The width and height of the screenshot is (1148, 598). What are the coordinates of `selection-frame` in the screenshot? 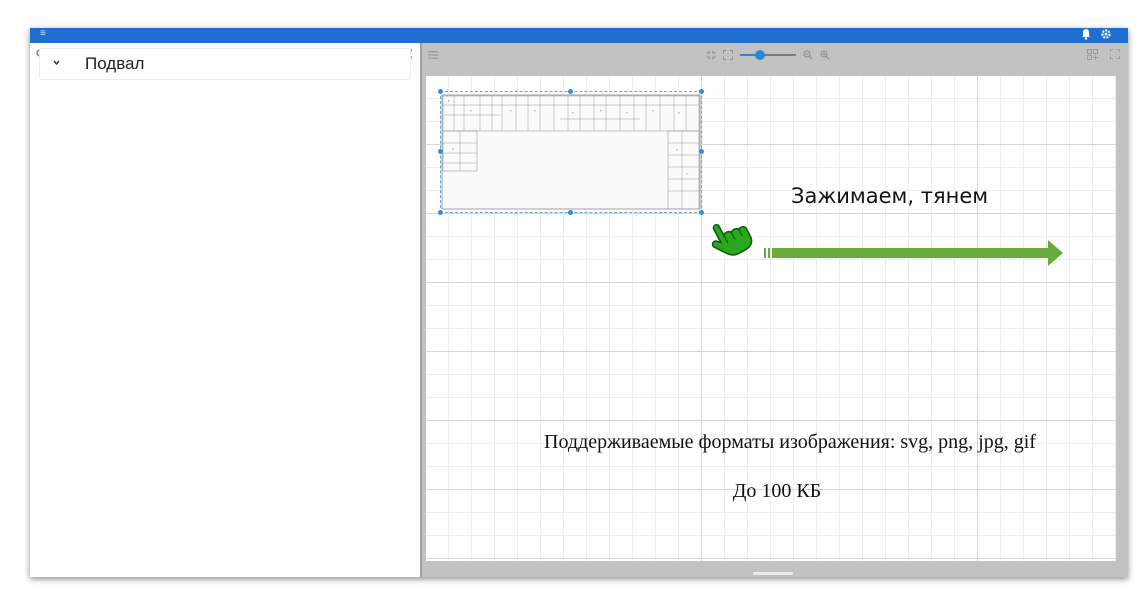 It's located at (571, 152).